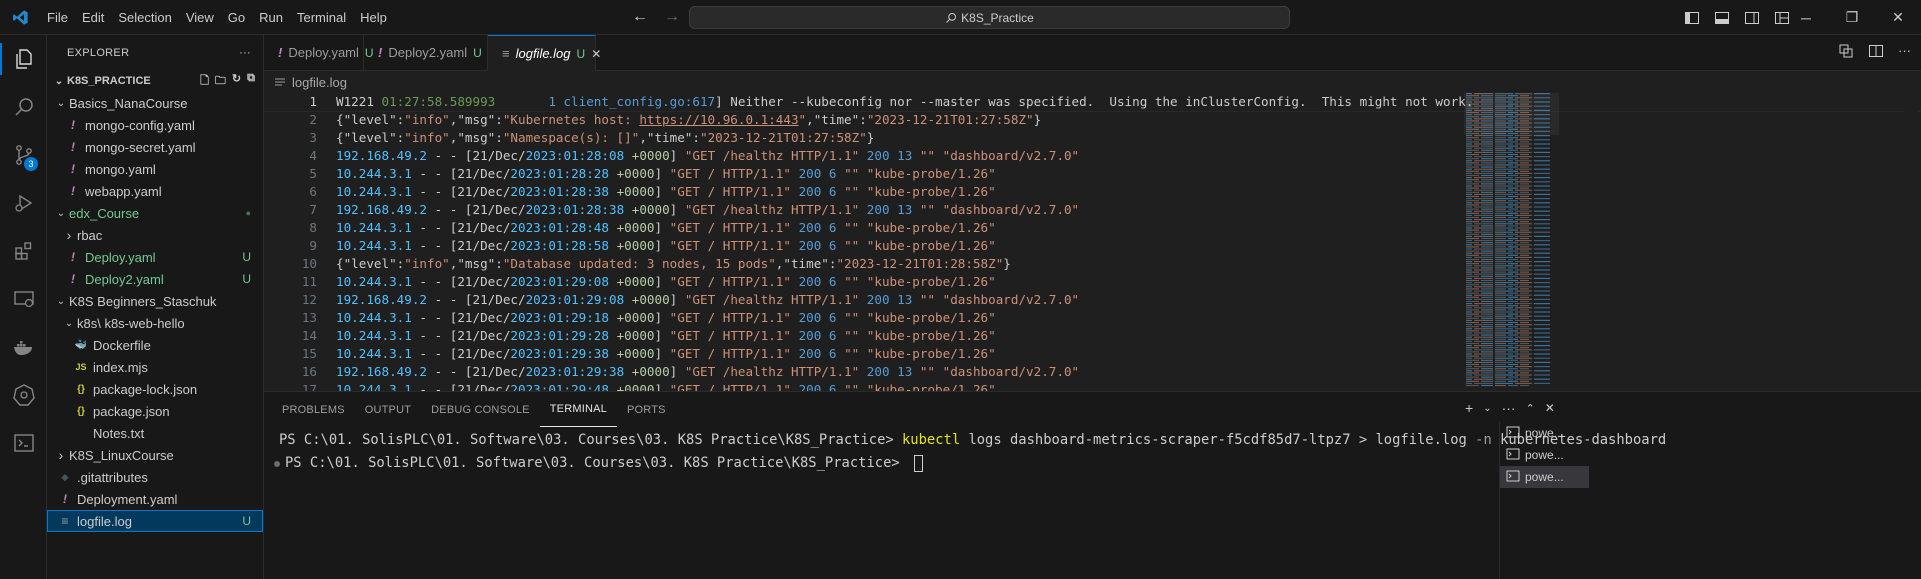  What do you see at coordinates (1846, 52) in the screenshot?
I see `open-changes-icon` at bounding box center [1846, 52].